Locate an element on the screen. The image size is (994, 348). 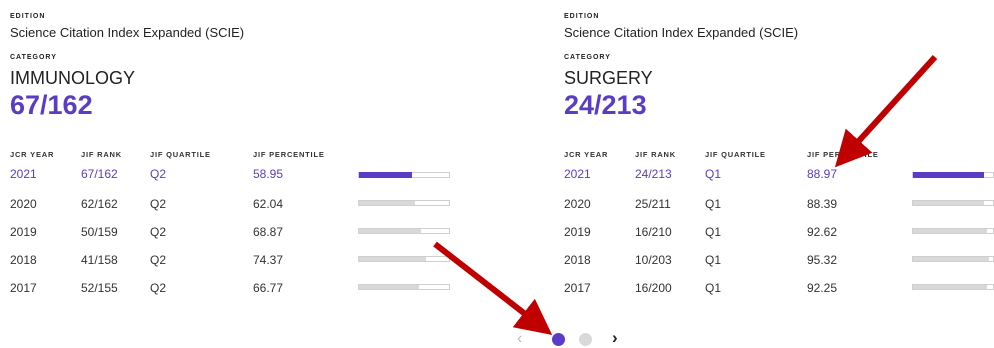
chevron-left-icon: ‹ is located at coordinates (519, 339).